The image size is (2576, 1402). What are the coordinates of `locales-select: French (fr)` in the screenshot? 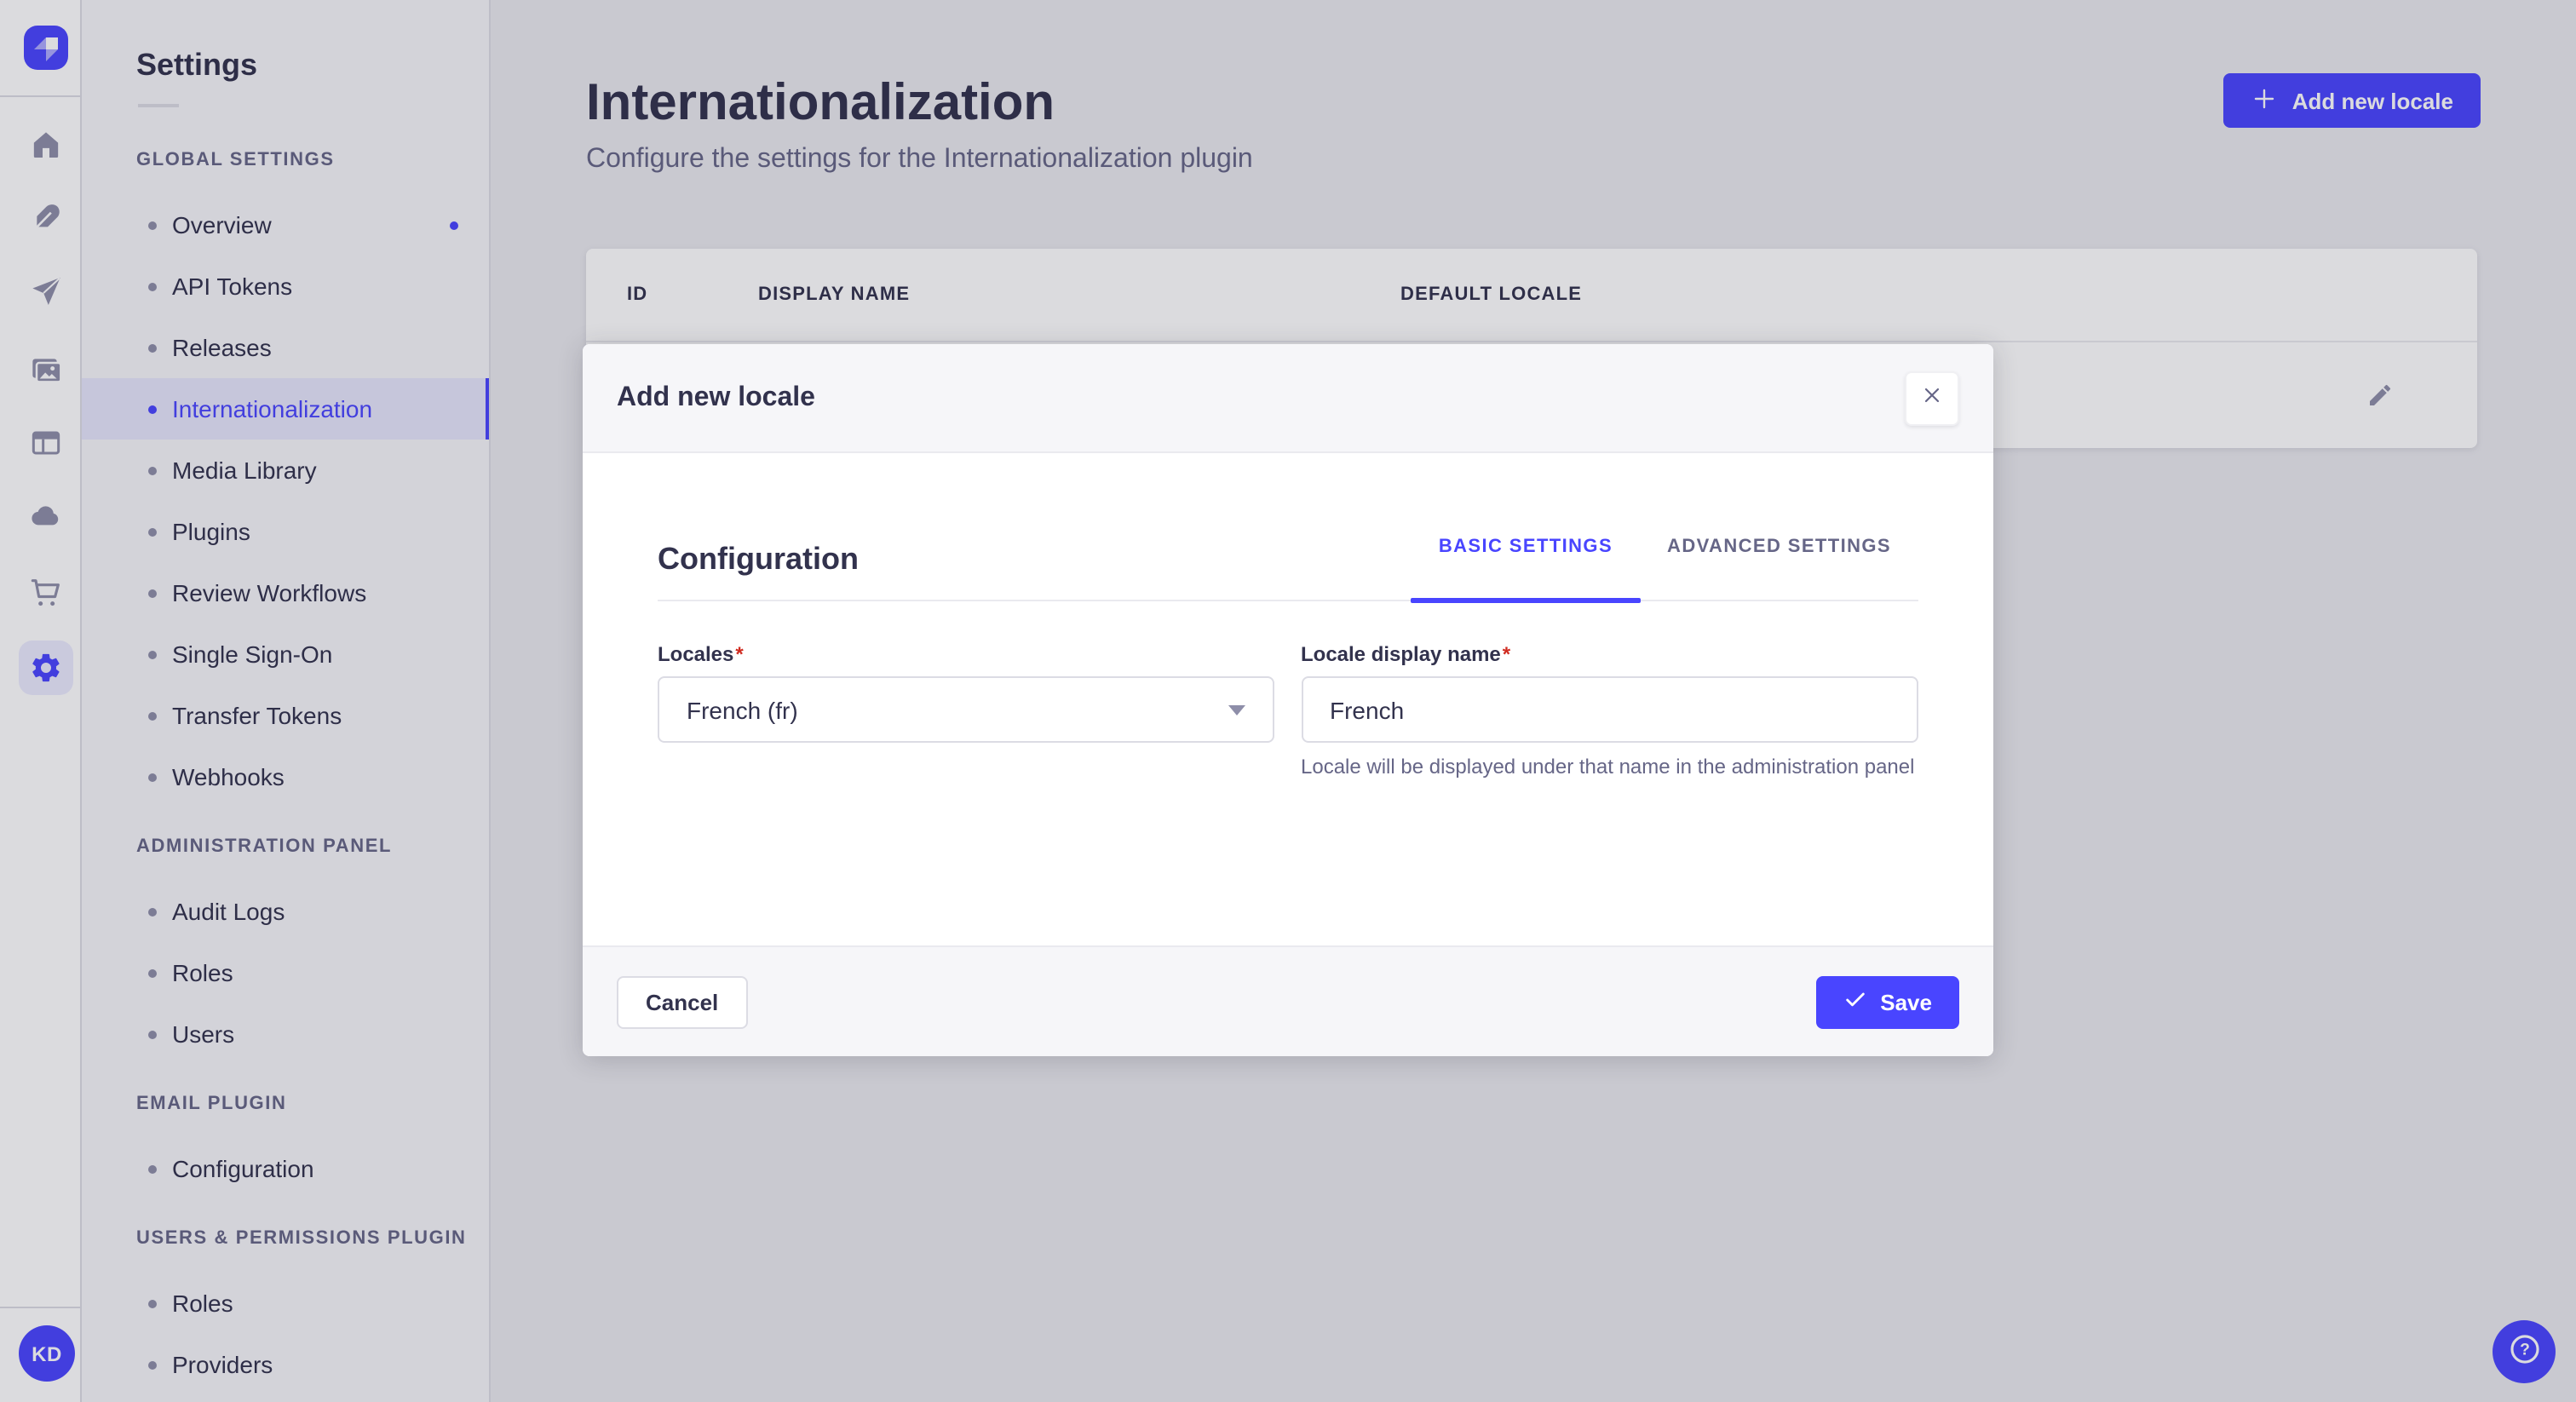 It's located at (966, 709).